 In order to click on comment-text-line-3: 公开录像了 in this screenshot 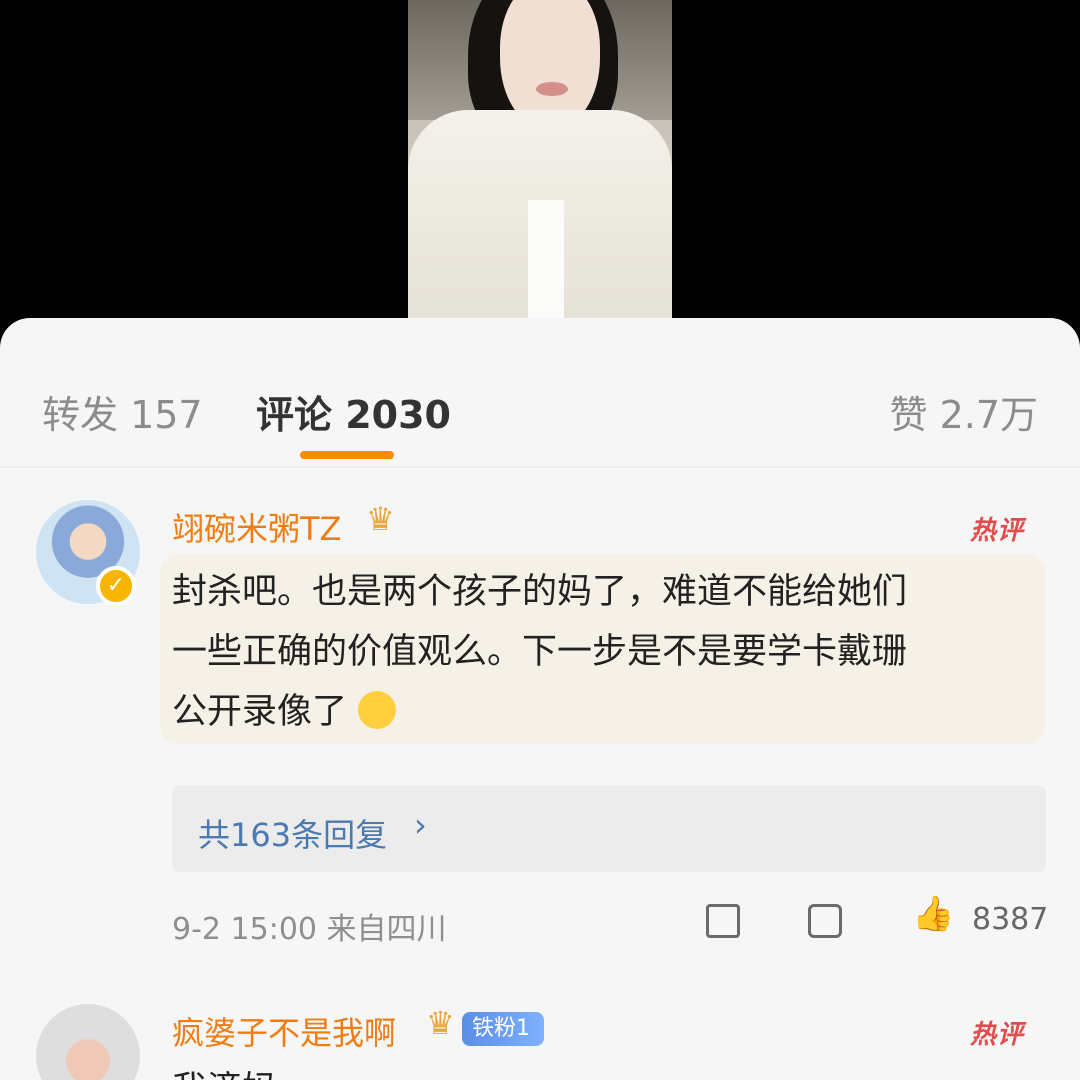, I will do `click(260, 712)`.